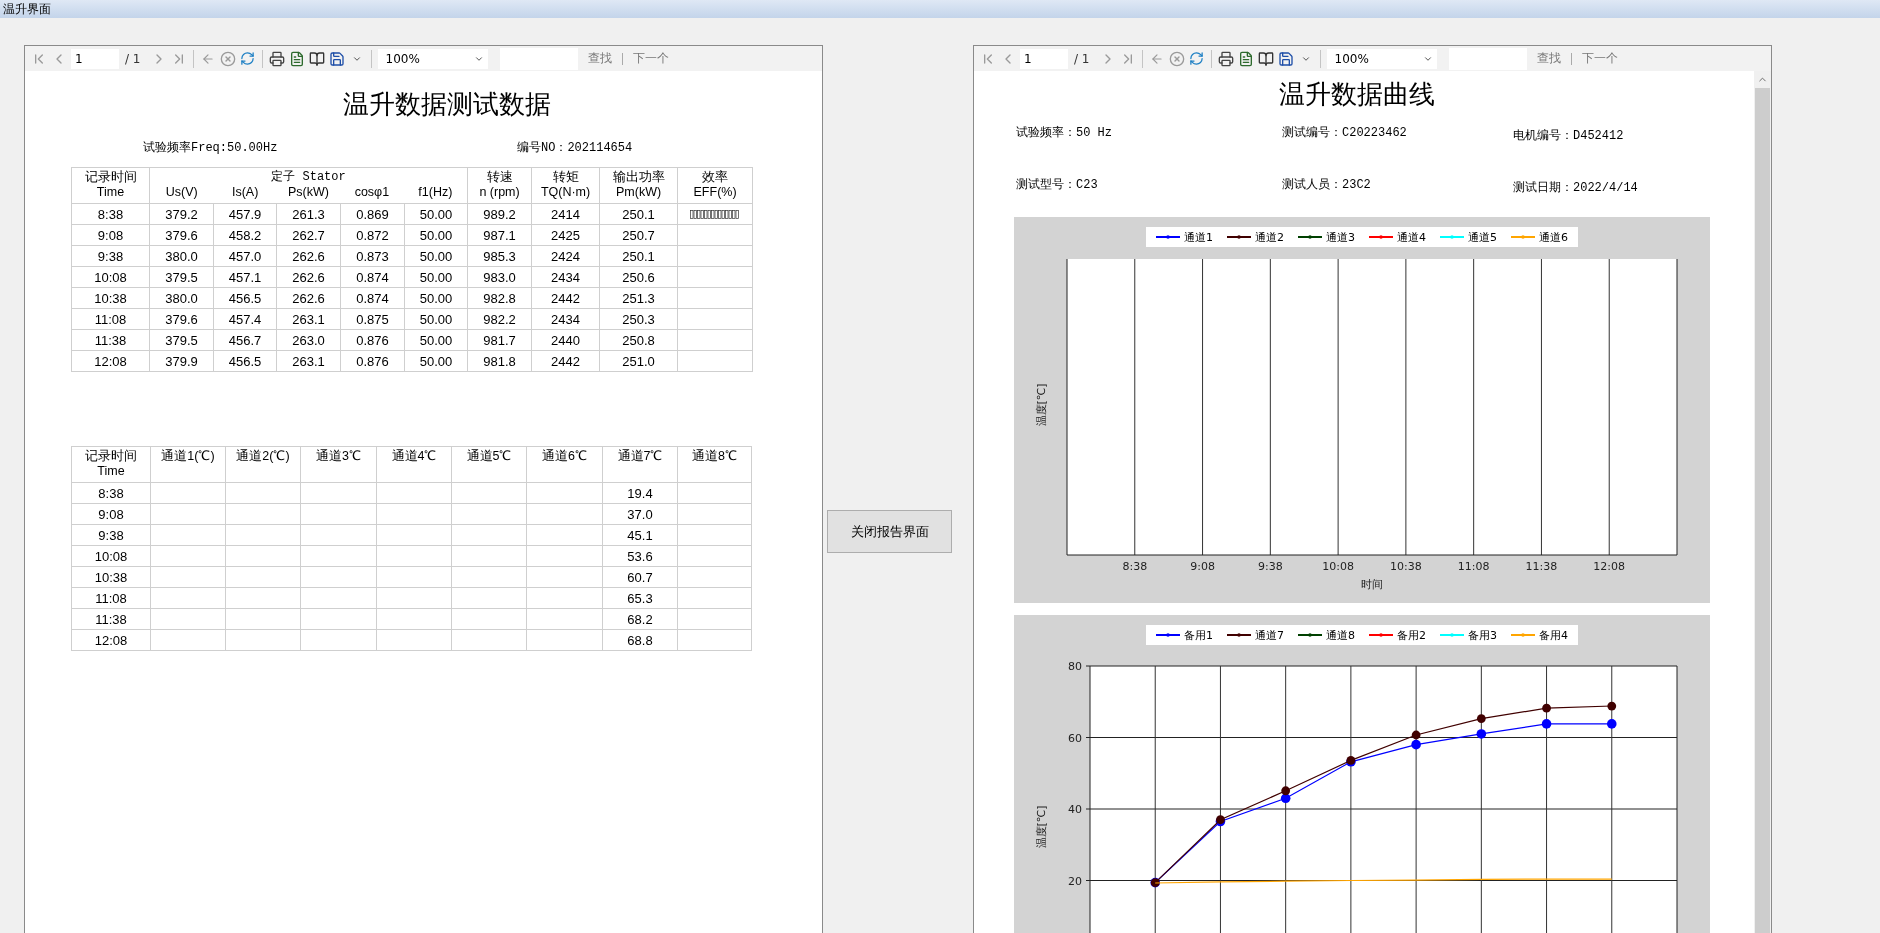  Describe the element at coordinates (889, 531) in the screenshot. I see `close-report-button: 关闭报告界面` at that location.